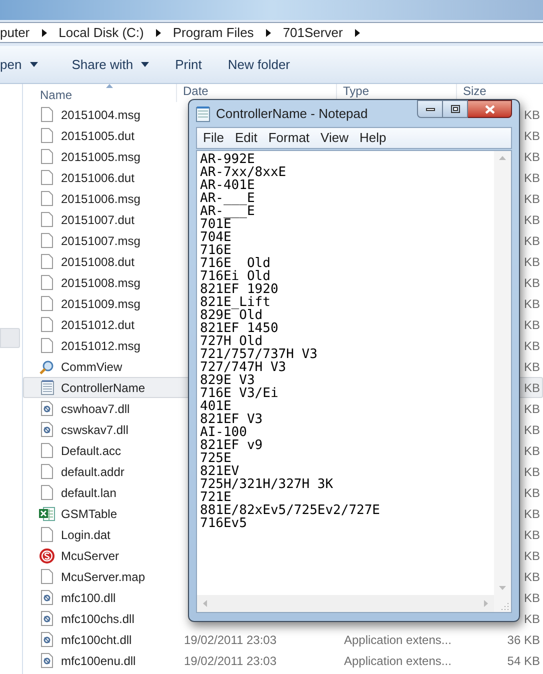  What do you see at coordinates (97, 619) in the screenshot?
I see `file-name: mfc100chs.dll` at bounding box center [97, 619].